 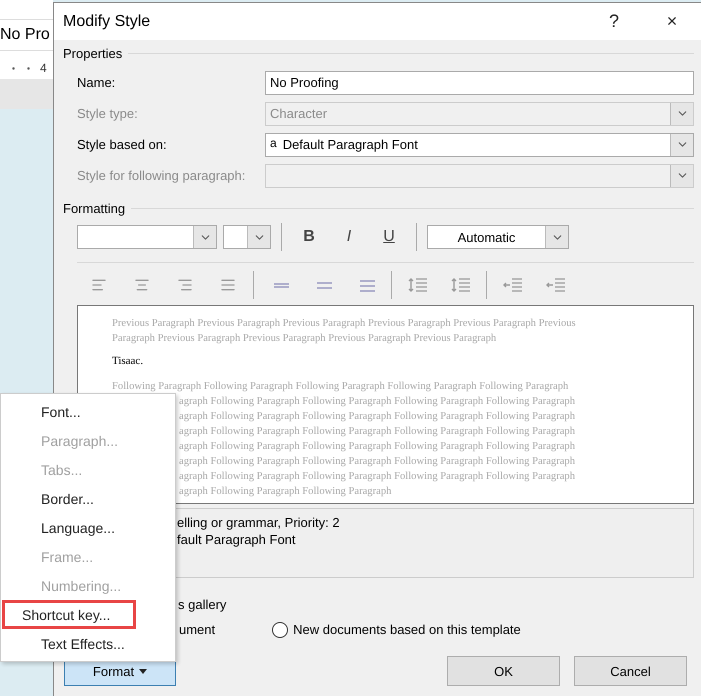 What do you see at coordinates (341, 387) in the screenshot?
I see `preview-line: Following Paragraph Following Paragraph Following Paragraph Following Paragraph Following Paragraph` at bounding box center [341, 387].